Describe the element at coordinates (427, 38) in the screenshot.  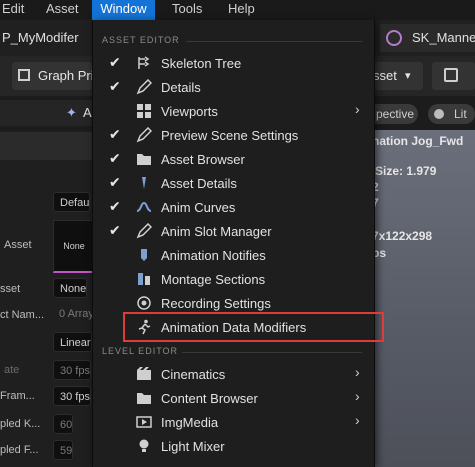
I see `tab-sk-mannequin: SK_Manne` at that location.